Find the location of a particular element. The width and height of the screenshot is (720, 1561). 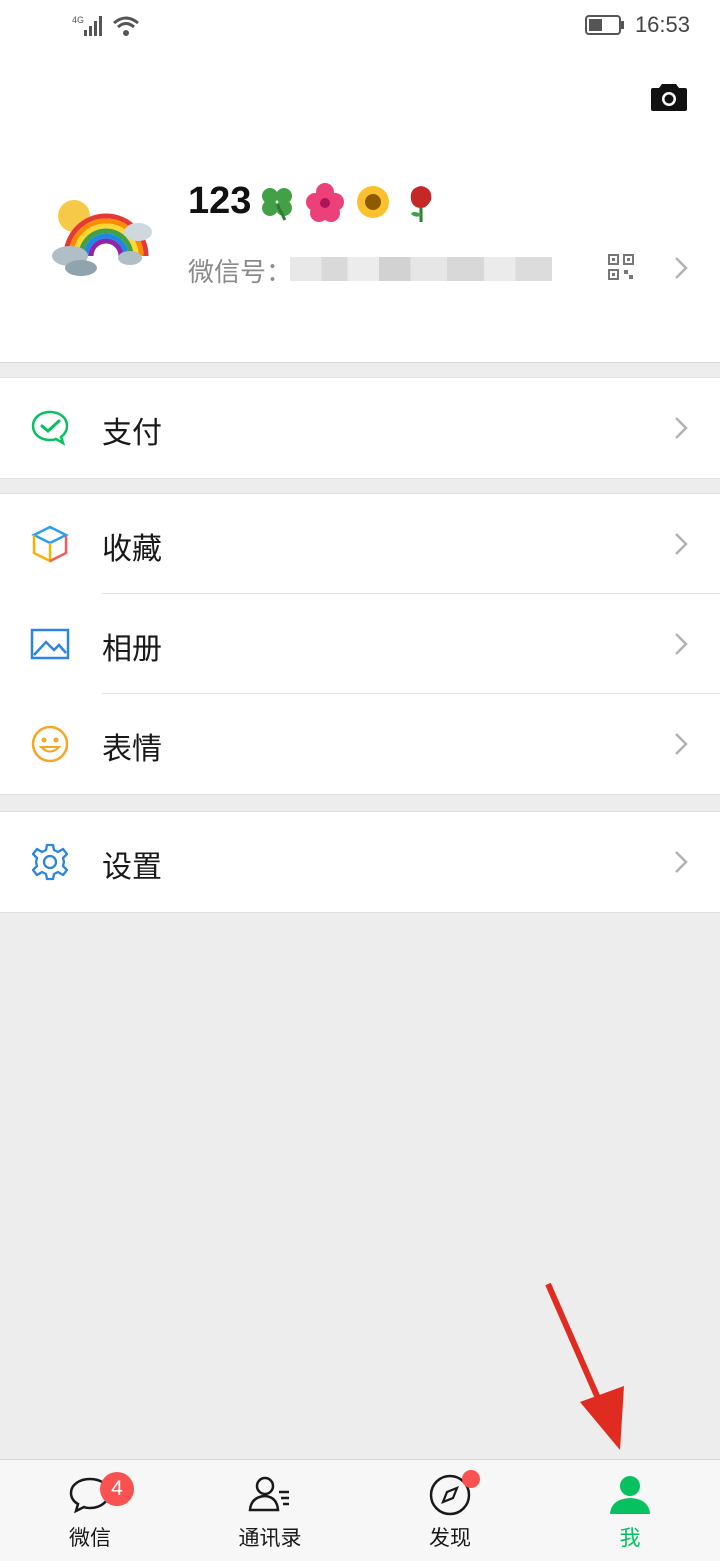

menu-item-pay: 支付 is located at coordinates (360, 428).